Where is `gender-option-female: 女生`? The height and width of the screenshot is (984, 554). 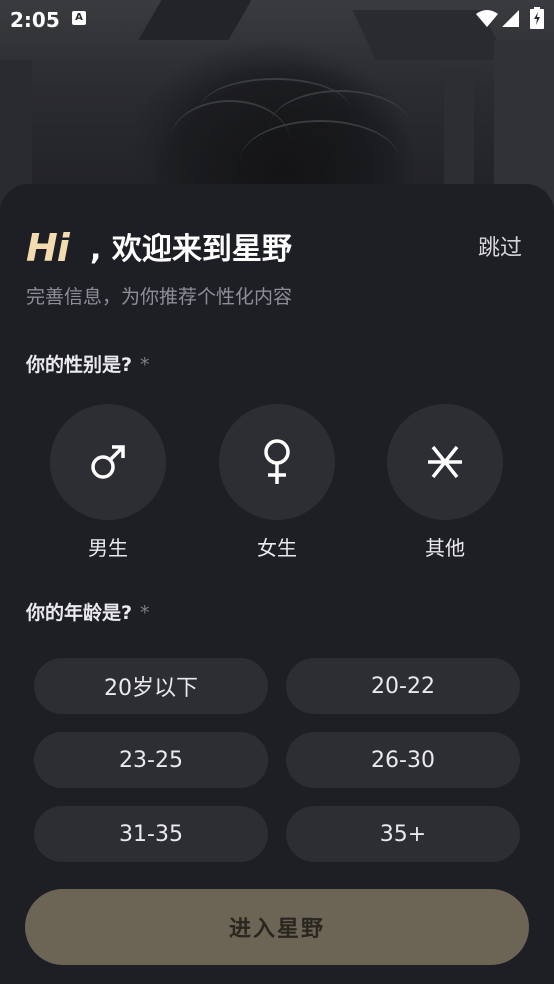
gender-option-female: 女生 is located at coordinates (277, 482).